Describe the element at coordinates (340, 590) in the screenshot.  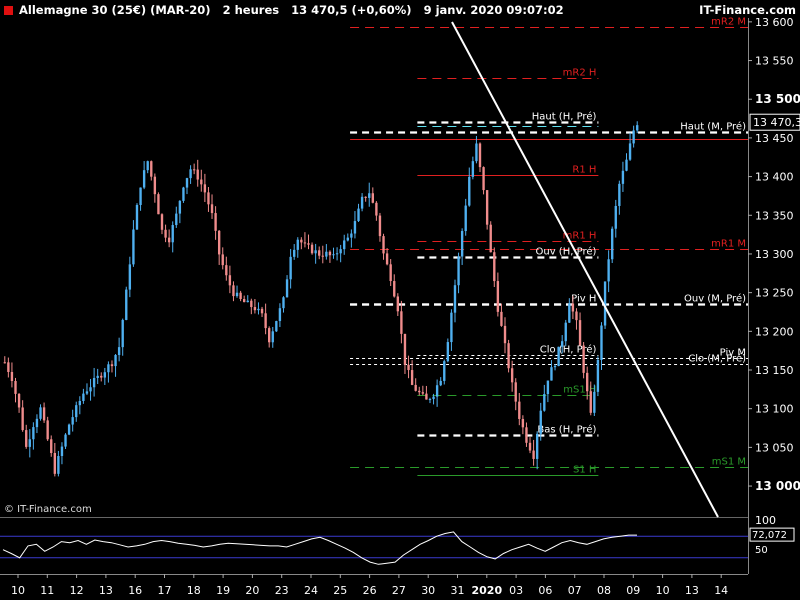
I see `x-tick-label: 25` at that location.